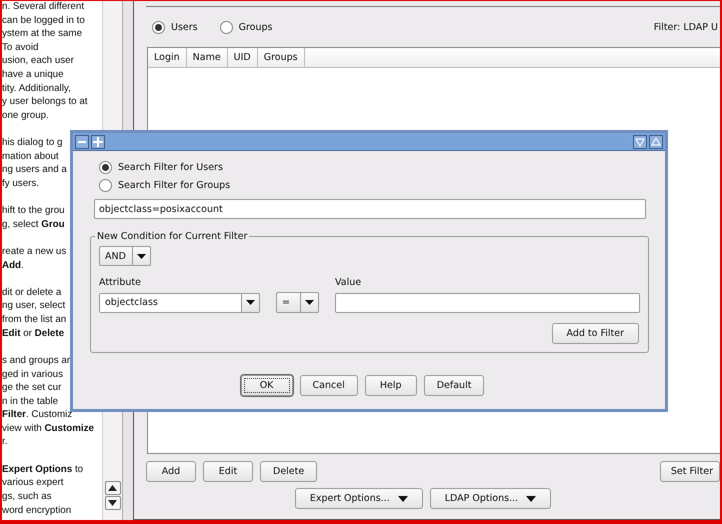 The width and height of the screenshot is (722, 524). Describe the element at coordinates (175, 27) in the screenshot. I see `view-radio: Users` at that location.